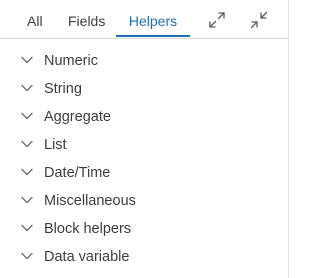 This screenshot has width=320, height=278. I want to click on category-data-variable: Data variable, so click(144, 257).